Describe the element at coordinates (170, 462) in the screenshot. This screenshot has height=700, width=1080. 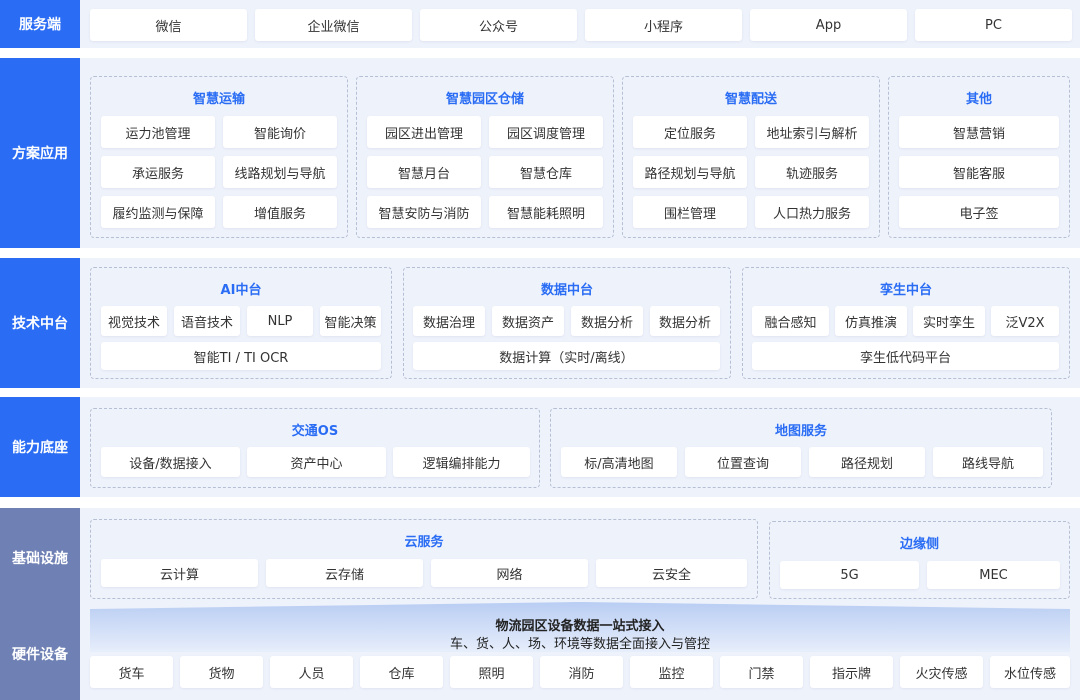
I see `capability-item: 设备/数据接入` at that location.